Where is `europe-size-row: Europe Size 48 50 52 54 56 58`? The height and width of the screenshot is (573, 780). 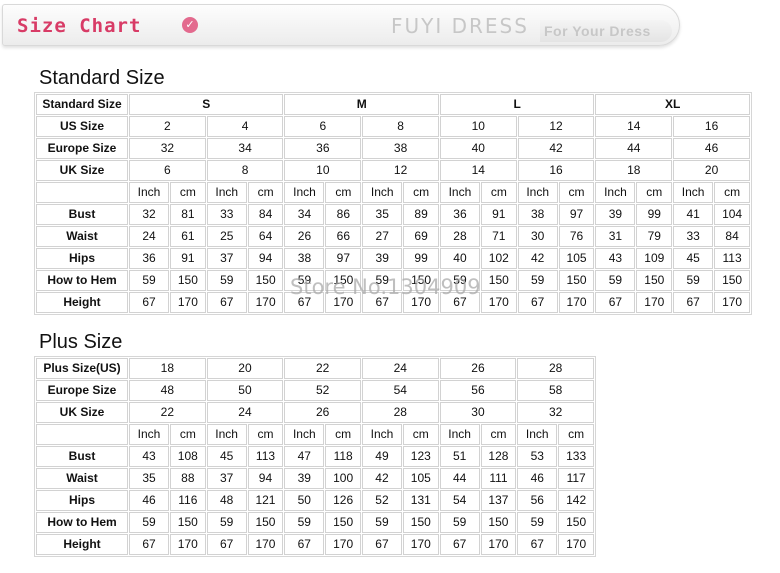
europe-size-row: Europe Size 48 50 52 54 56 58 is located at coordinates (315, 390).